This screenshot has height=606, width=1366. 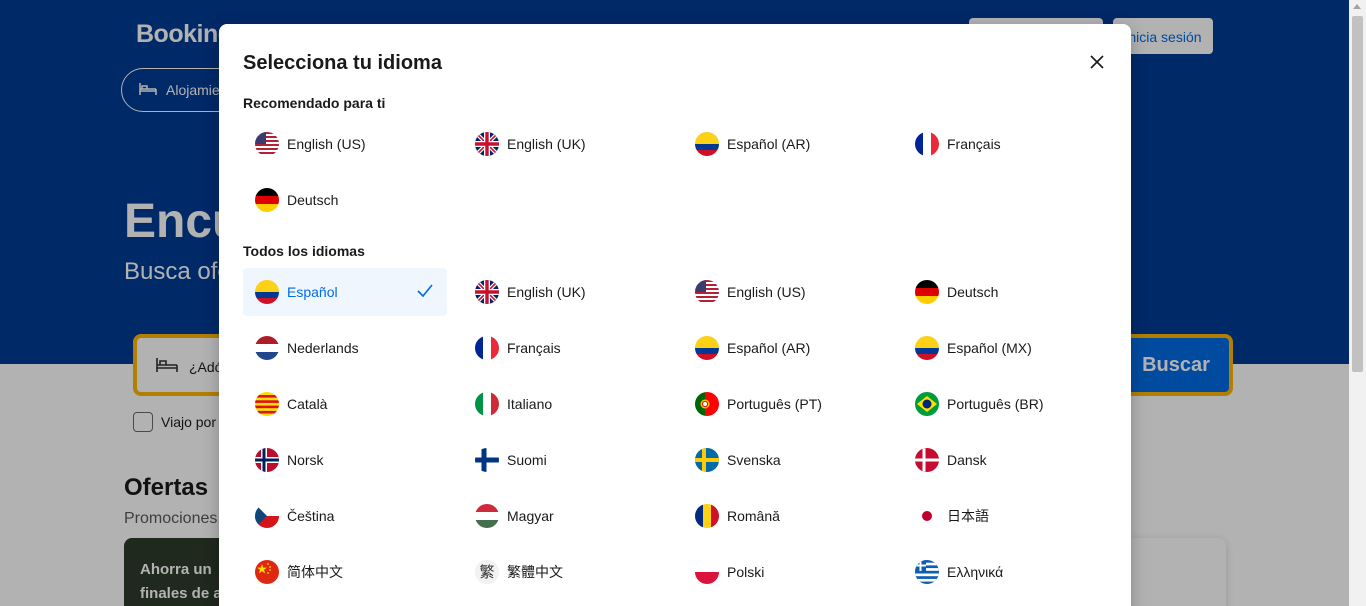 What do you see at coordinates (267, 404) in the screenshot?
I see `catalonia-flag-icon` at bounding box center [267, 404].